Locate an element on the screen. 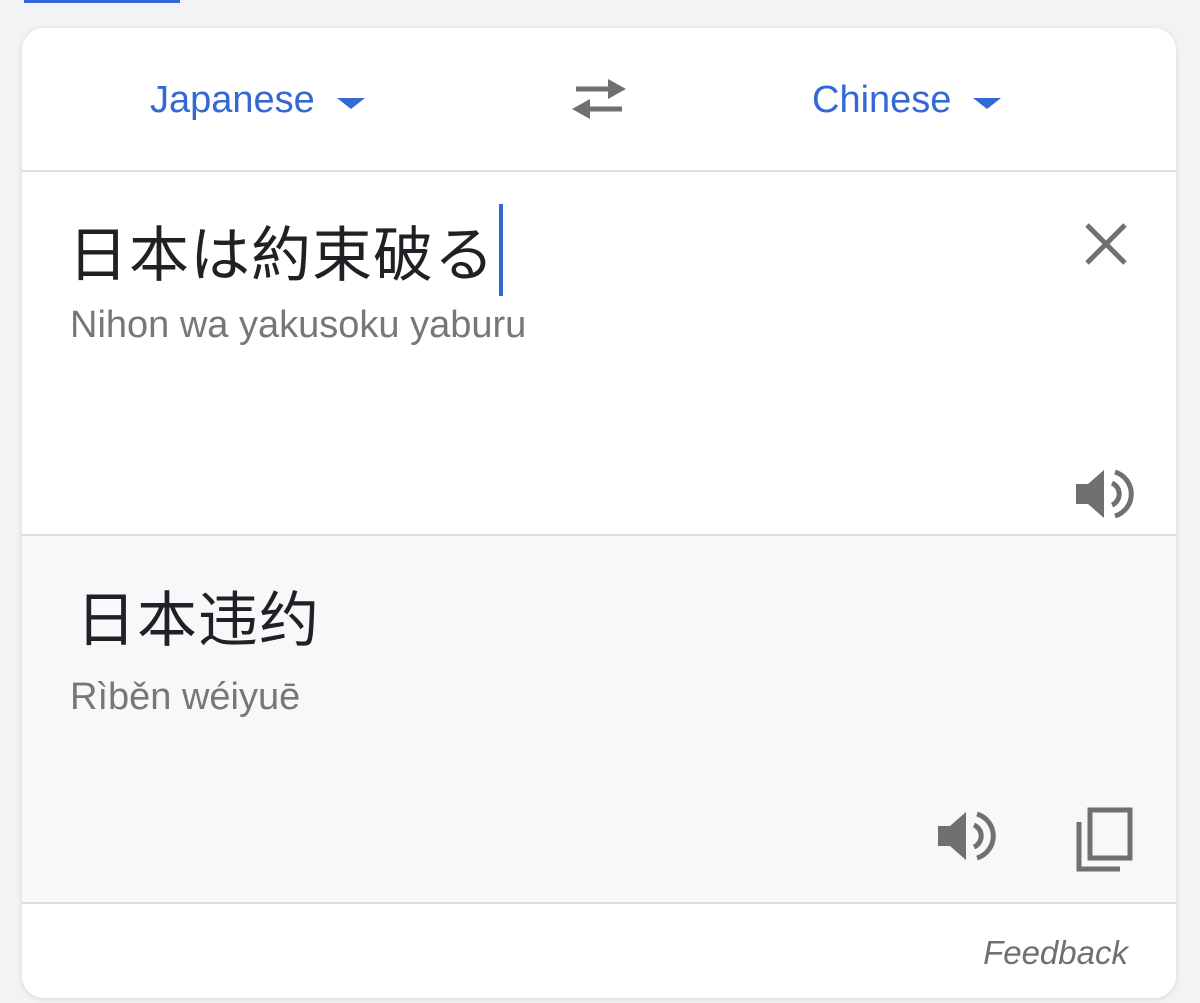 The height and width of the screenshot is (1003, 1200). source-language-label: Japanese is located at coordinates (232, 99).